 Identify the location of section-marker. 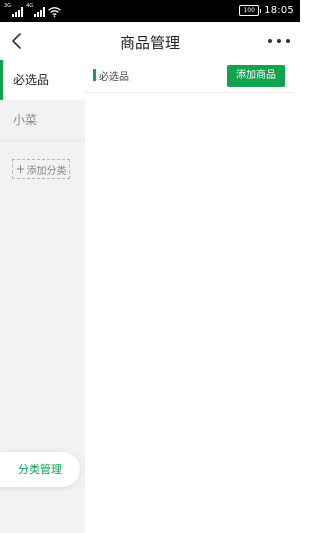
(94, 75).